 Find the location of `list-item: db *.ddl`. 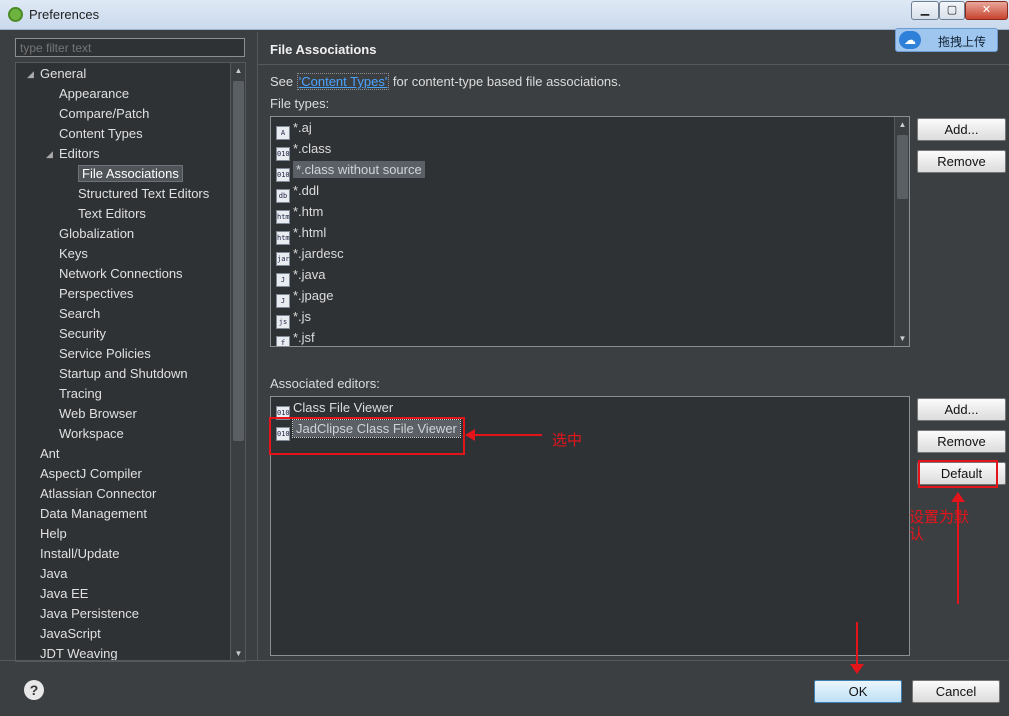

list-item: db *.ddl is located at coordinates (298, 192).